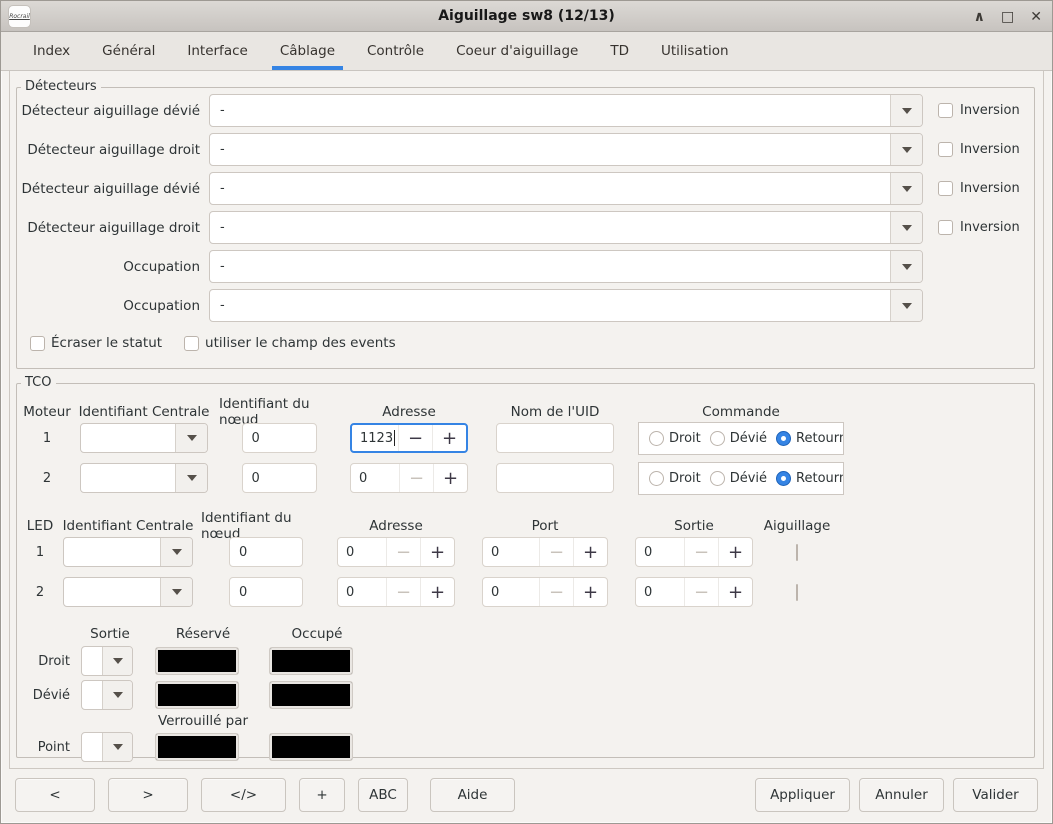  Describe the element at coordinates (566, 227) in the screenshot. I see `detecteur-droit-2-combo: -` at that location.